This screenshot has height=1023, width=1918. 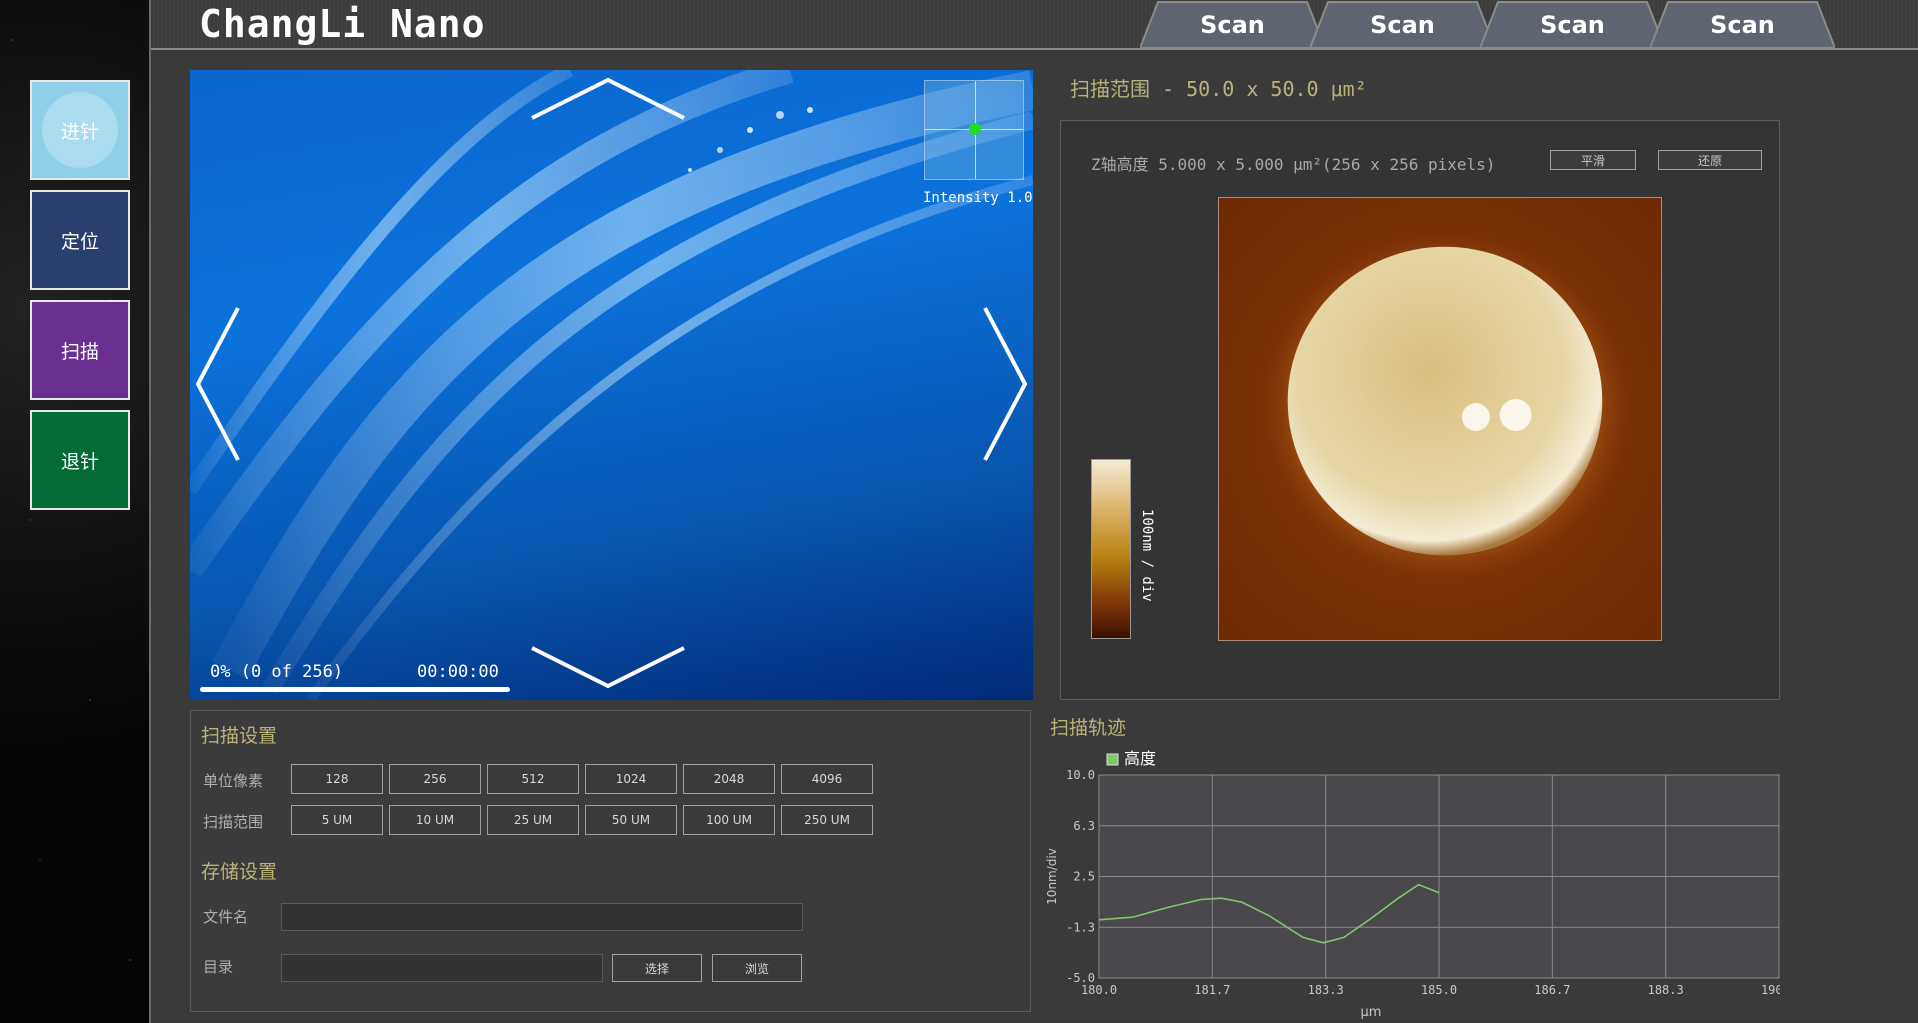 I want to click on range-250um-button: 250 UM, so click(x=827, y=820).